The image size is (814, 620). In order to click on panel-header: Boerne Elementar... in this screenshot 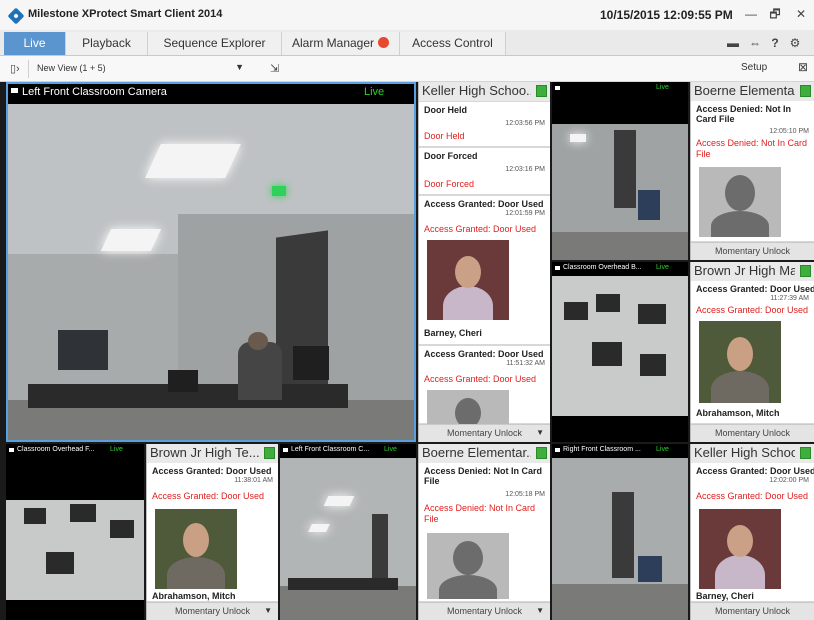, I will do `click(484, 453)`.